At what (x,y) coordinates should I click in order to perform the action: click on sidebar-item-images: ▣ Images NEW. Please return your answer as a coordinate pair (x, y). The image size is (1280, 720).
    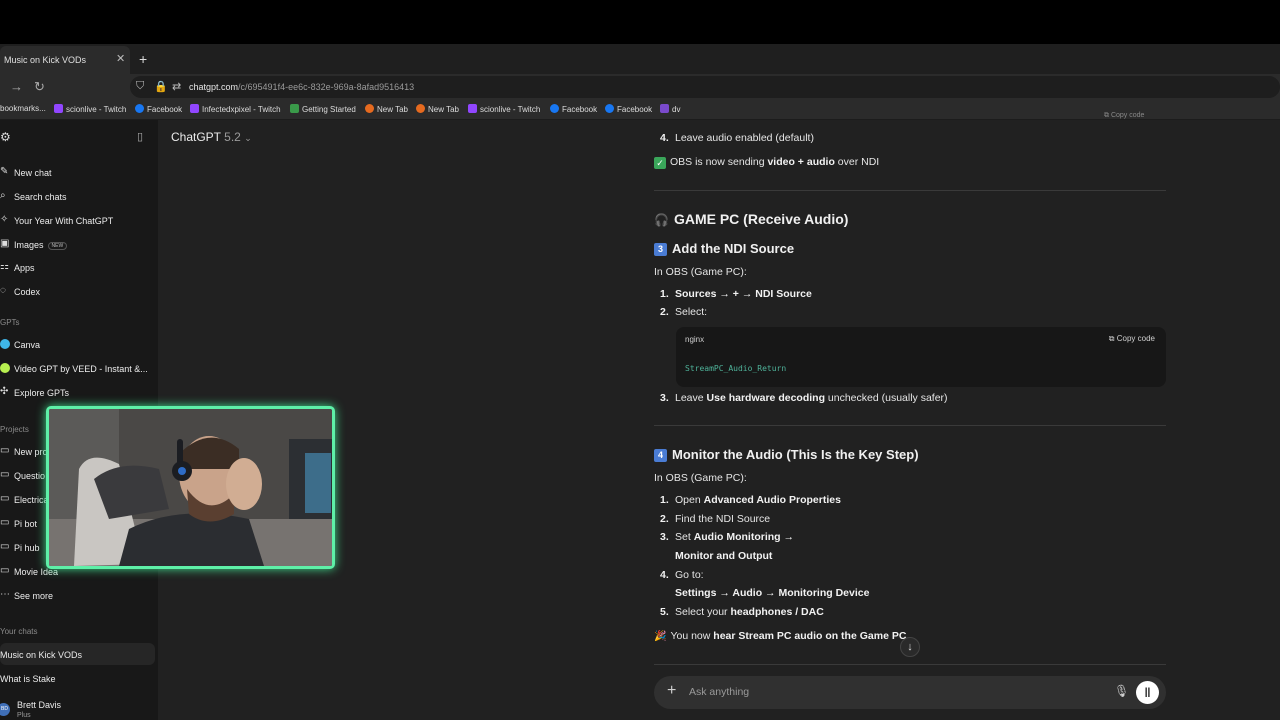
    Looking at the image, I should click on (79, 244).